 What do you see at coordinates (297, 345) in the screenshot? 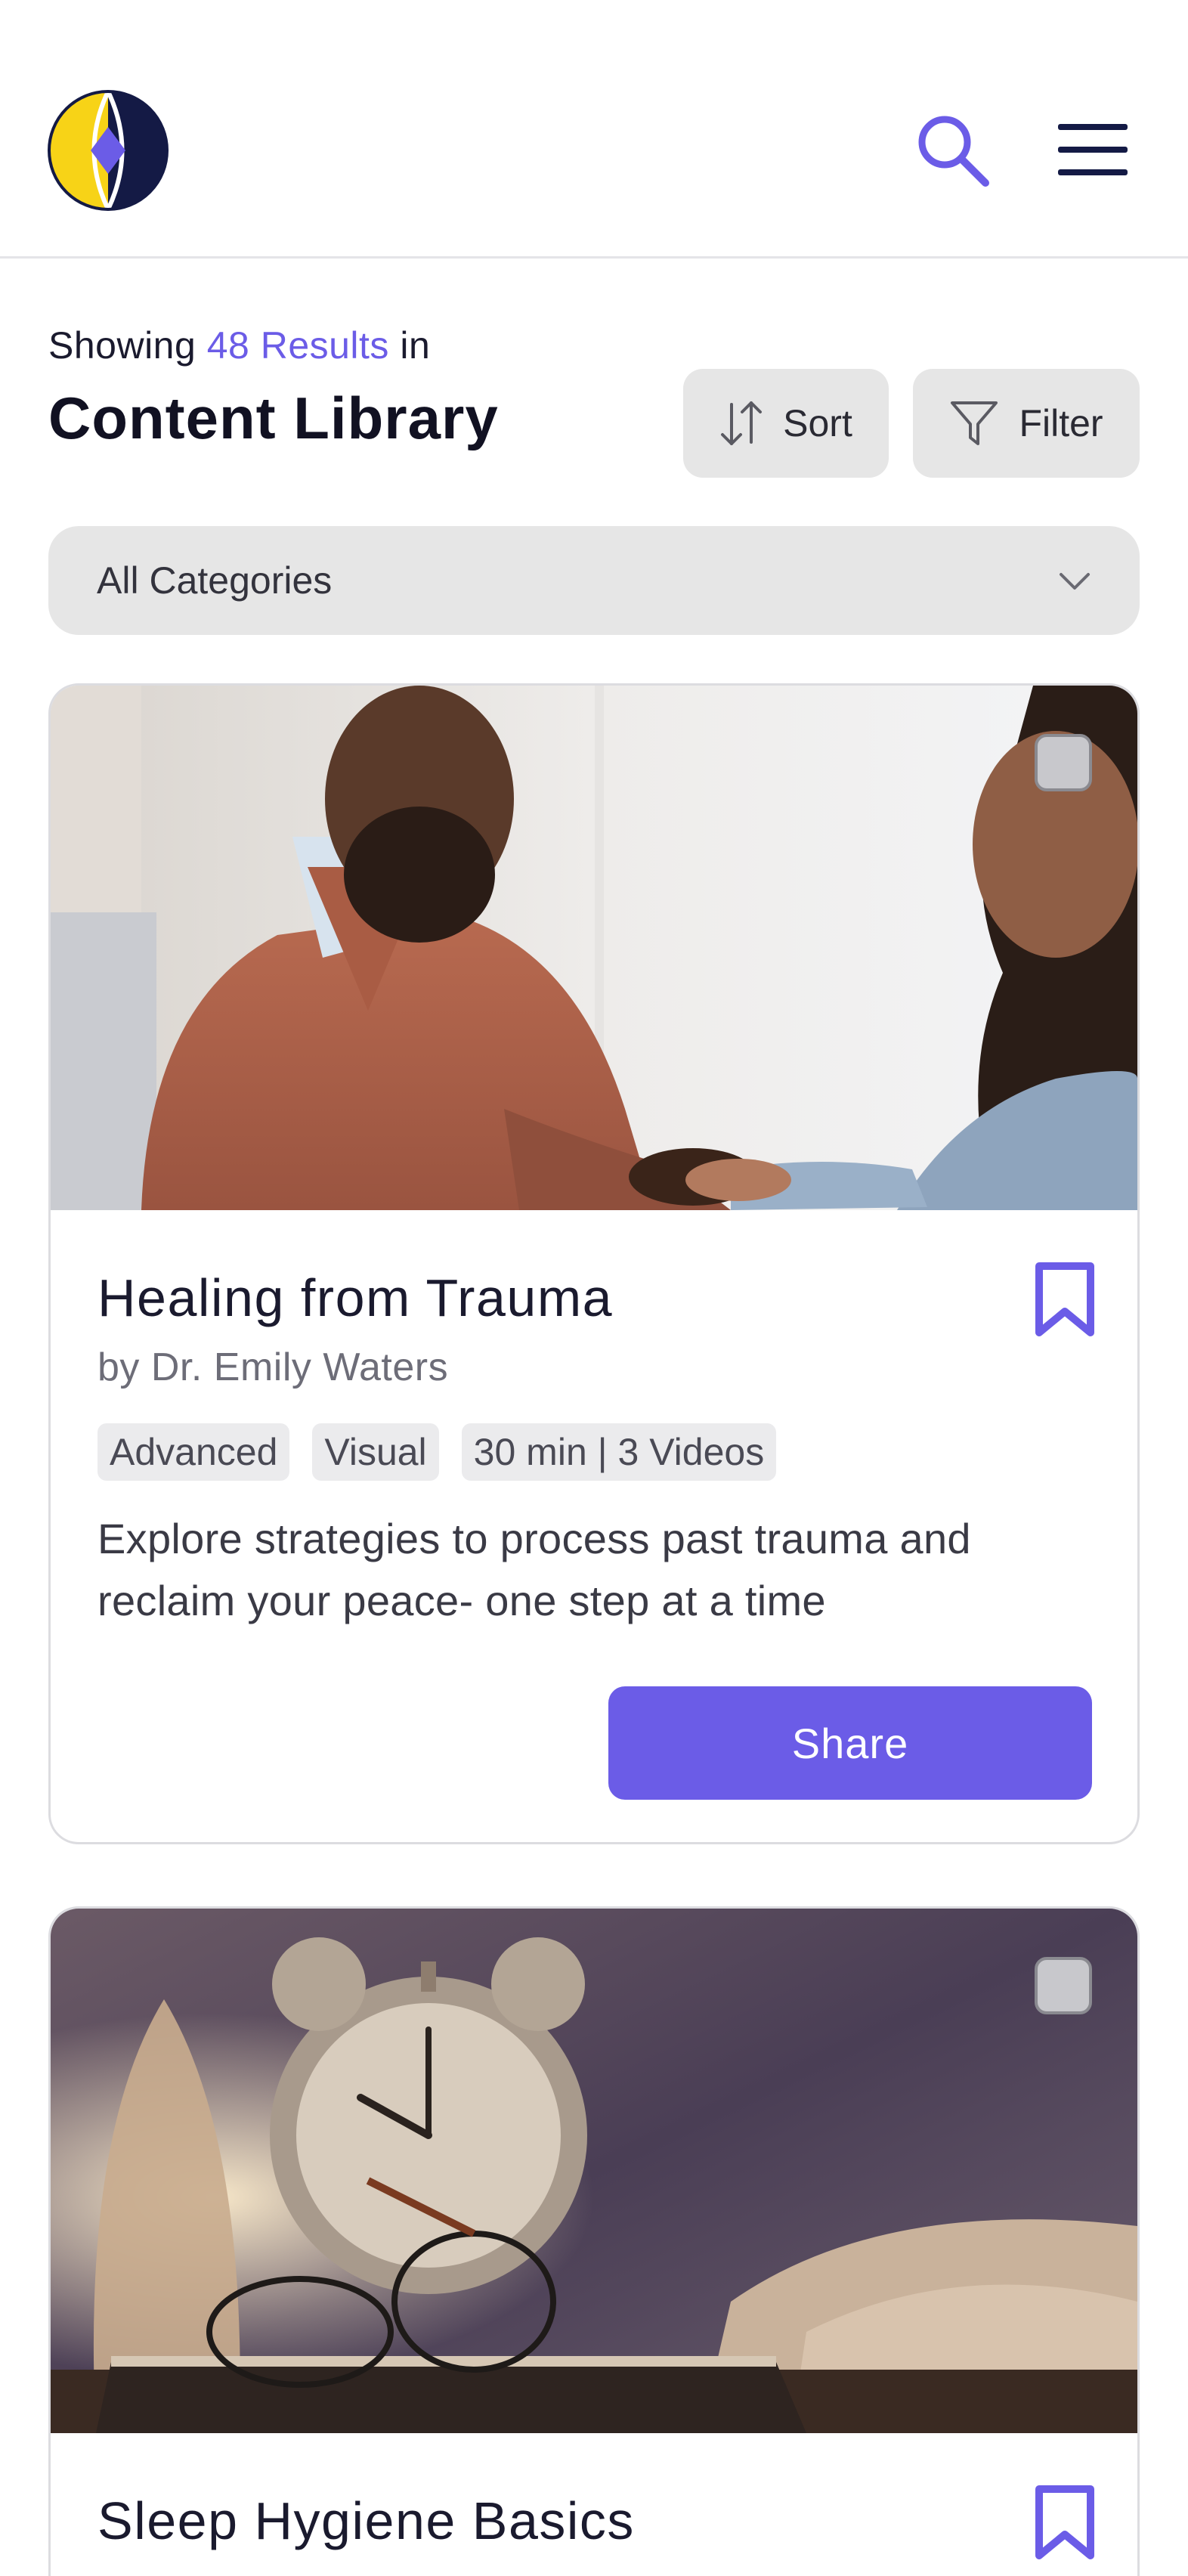
I see `results-count: 48 Results` at bounding box center [297, 345].